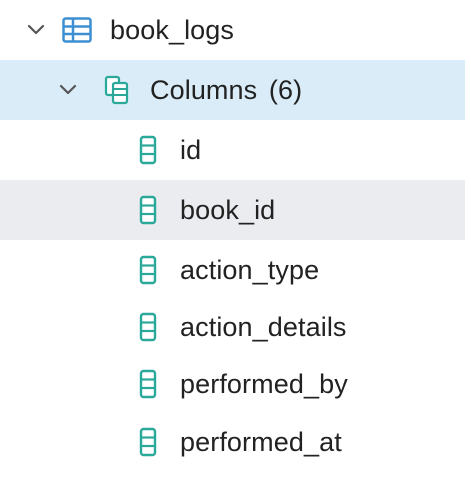 The width and height of the screenshot is (471, 477). What do you see at coordinates (232, 150) in the screenshot?
I see `tree-node-column-id: id` at bounding box center [232, 150].